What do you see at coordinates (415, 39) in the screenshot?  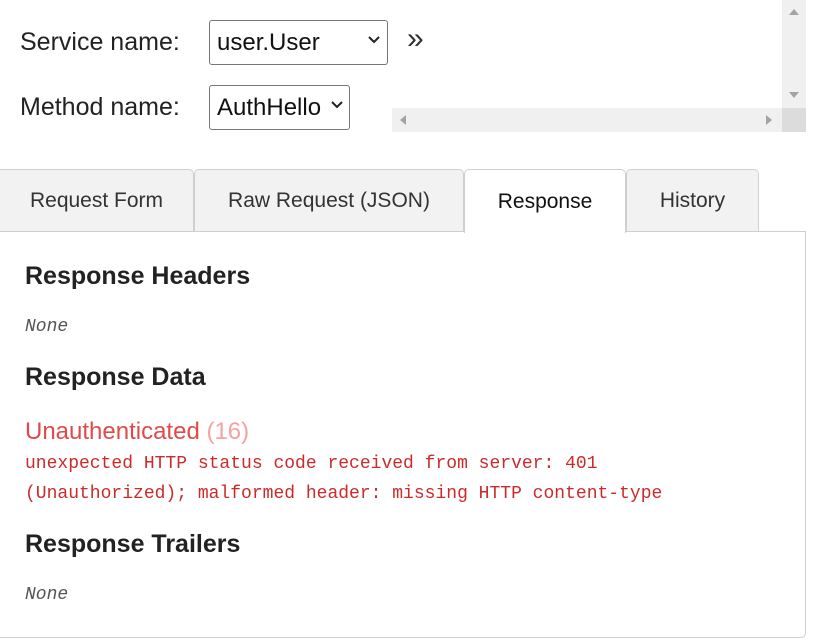 I see `expand-button: »` at bounding box center [415, 39].